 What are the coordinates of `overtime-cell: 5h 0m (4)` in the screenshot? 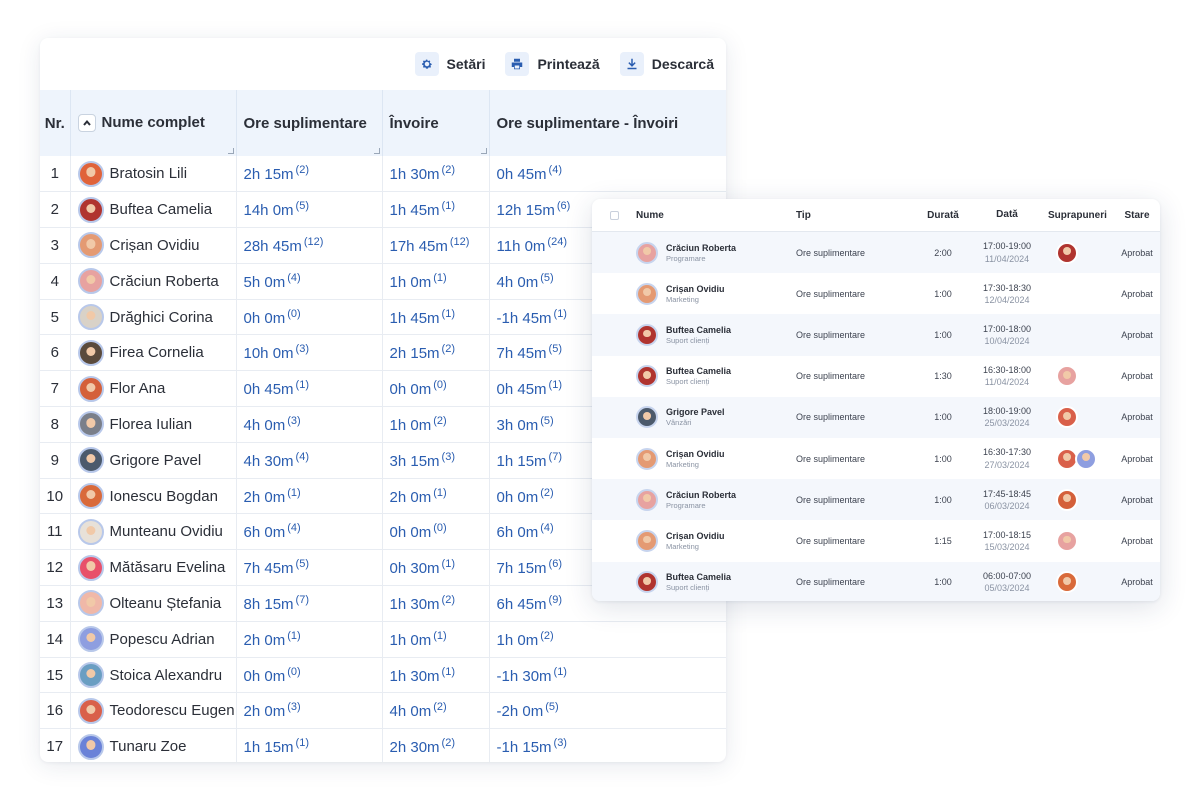 It's located at (309, 281).